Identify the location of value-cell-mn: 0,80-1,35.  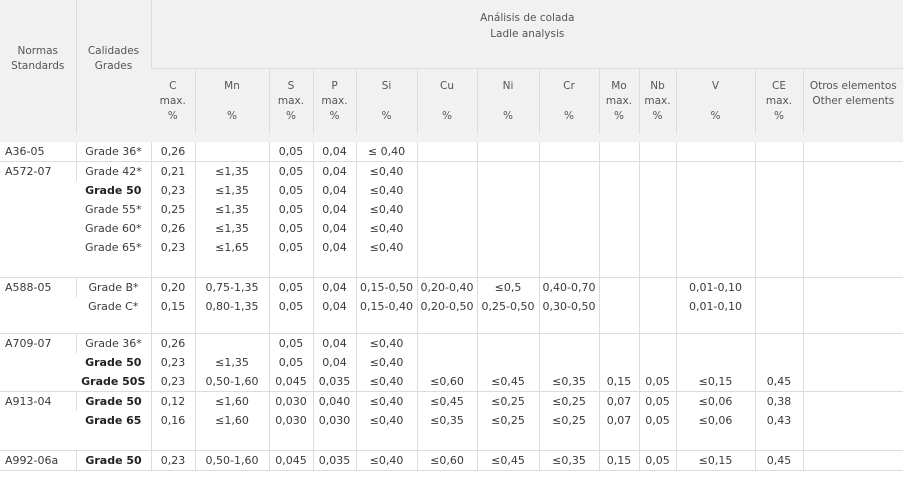
(231, 306).